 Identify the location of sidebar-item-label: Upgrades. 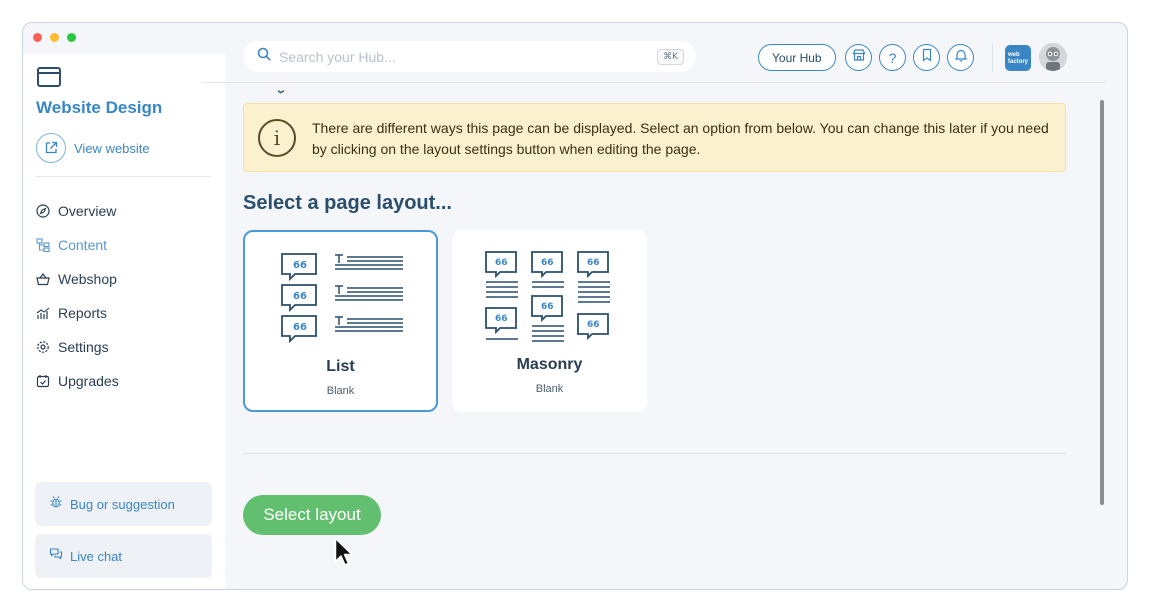
(88, 381).